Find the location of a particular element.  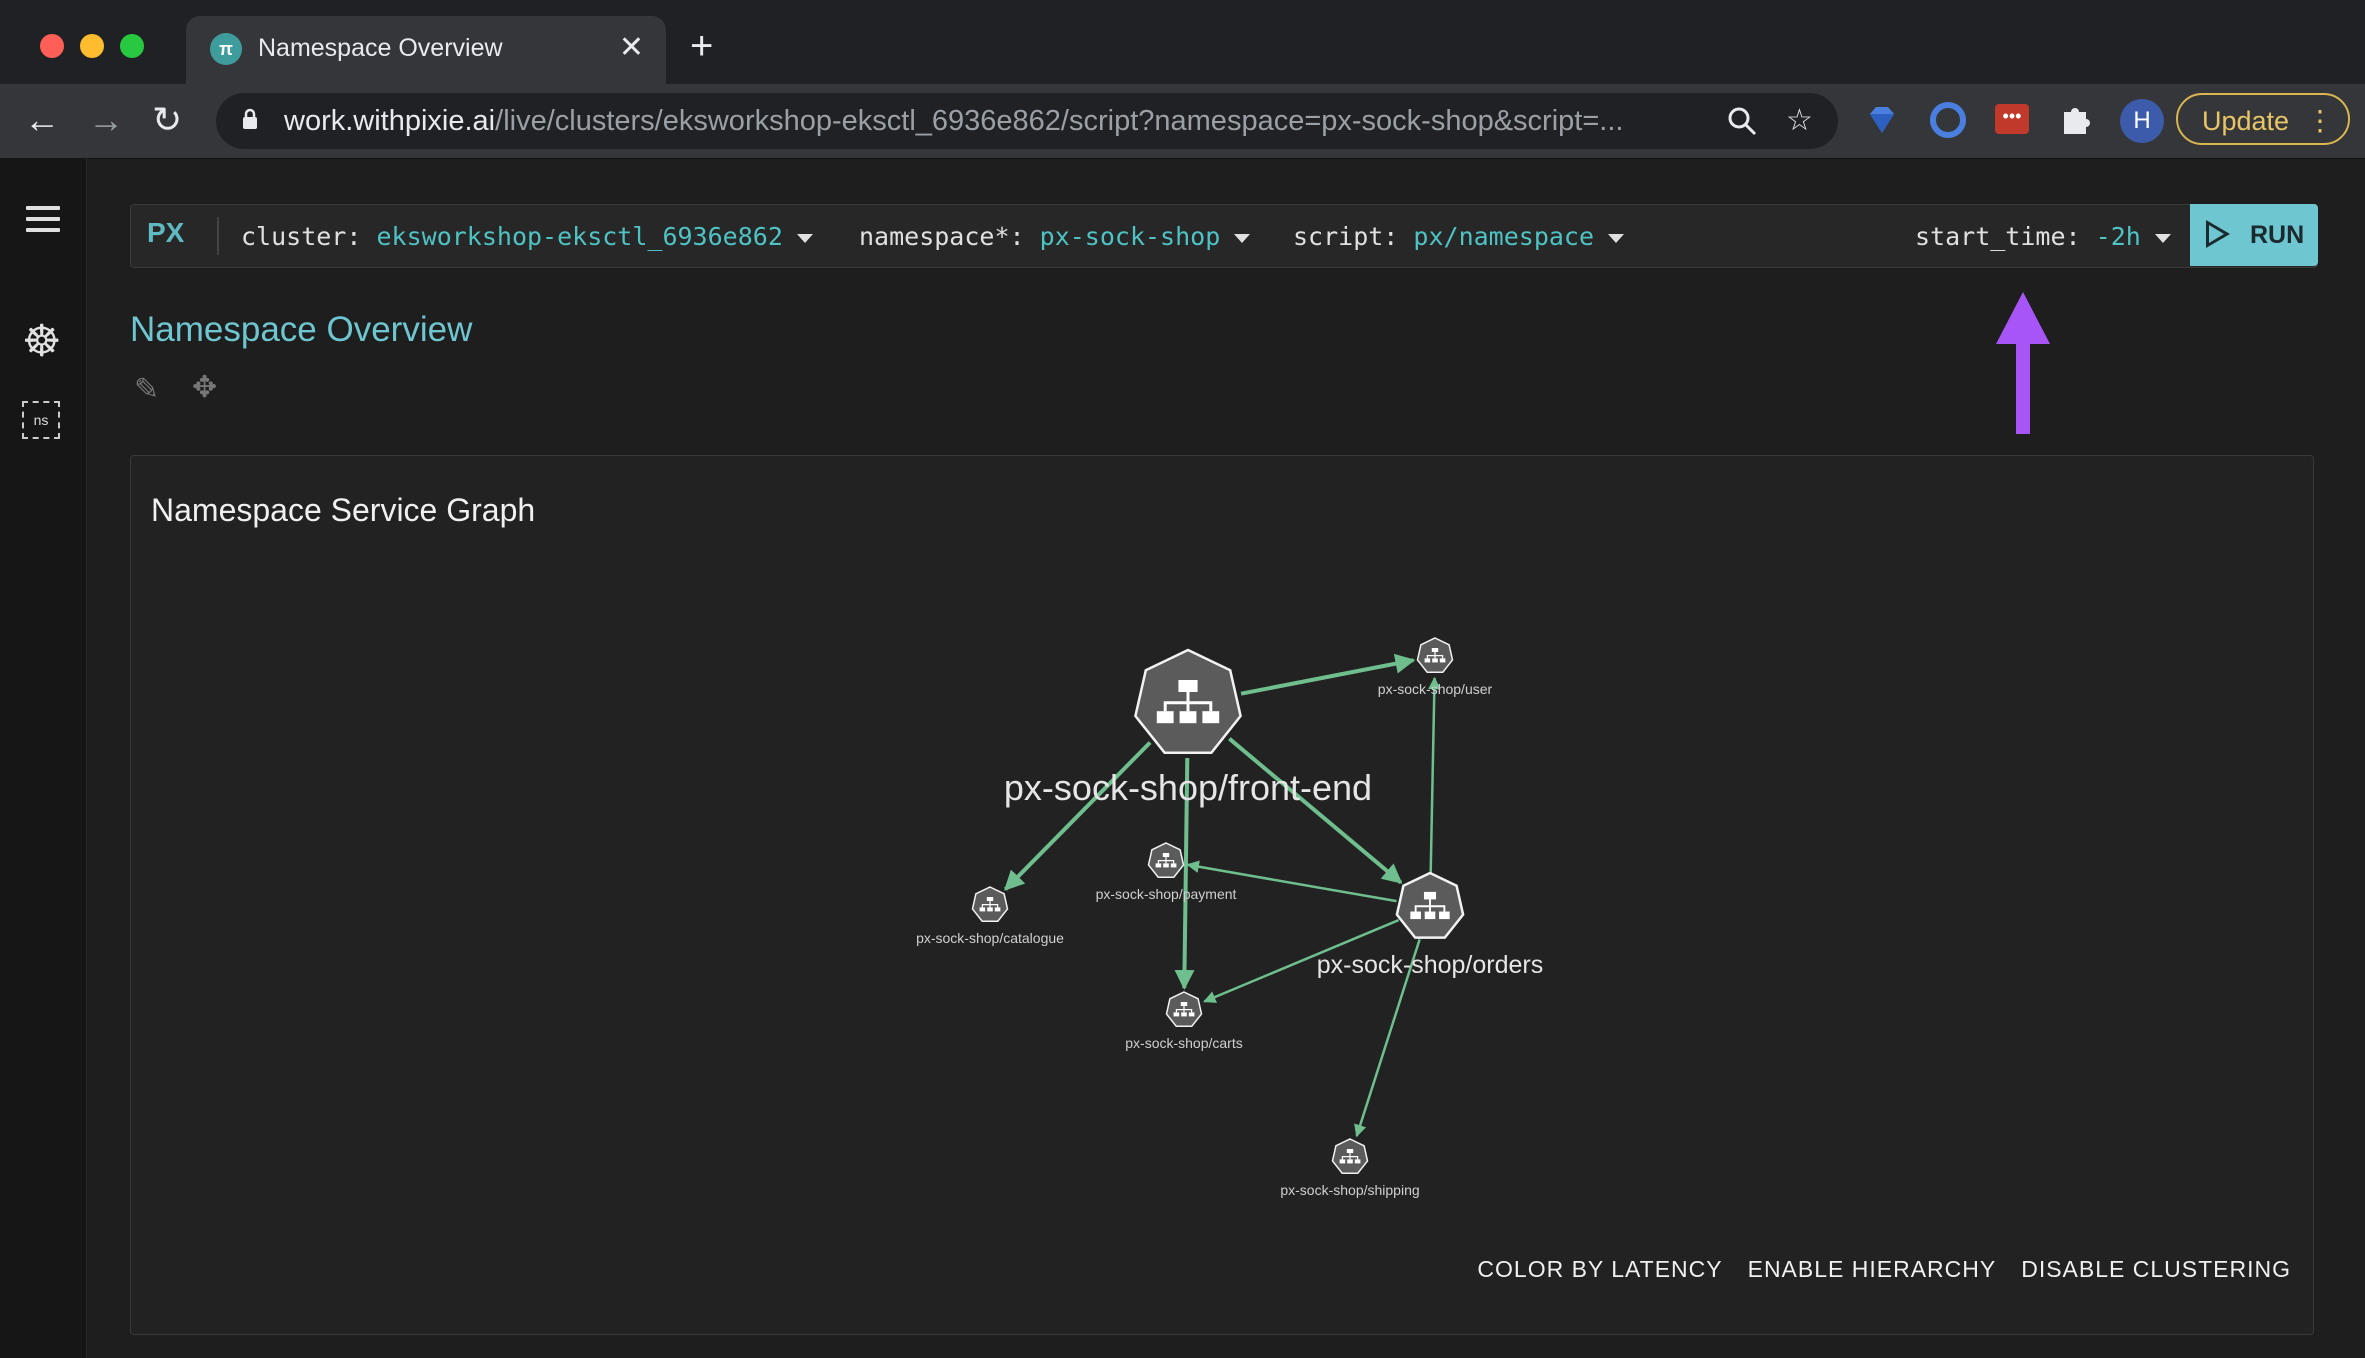

play-icon is located at coordinates (2218, 234).